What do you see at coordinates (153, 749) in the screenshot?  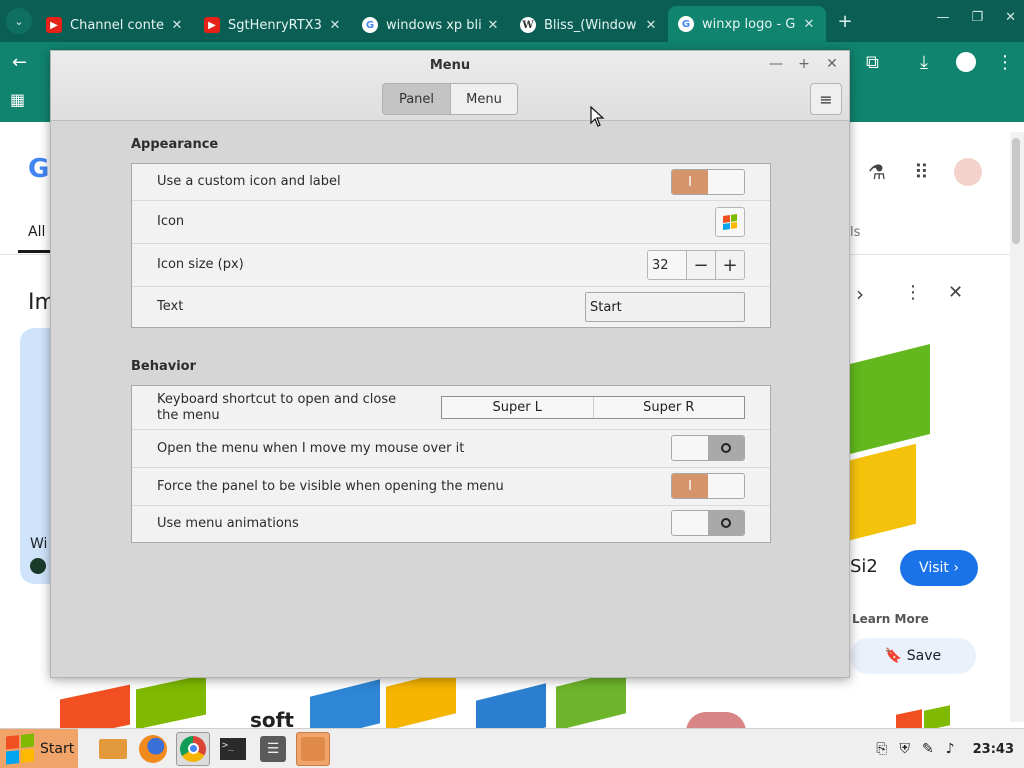 I see `firefox-icon` at bounding box center [153, 749].